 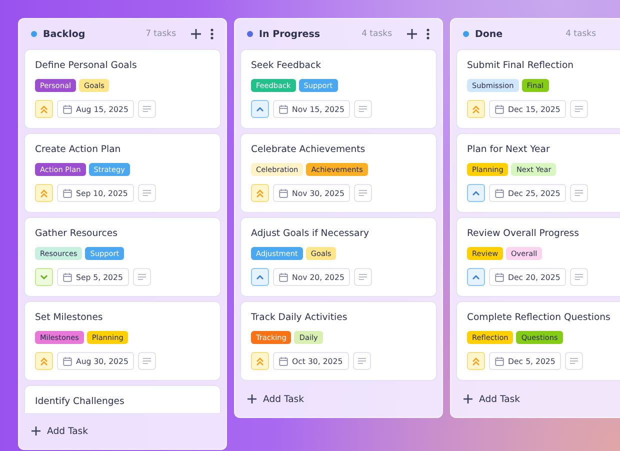 What do you see at coordinates (299, 317) in the screenshot?
I see `task-title: Track Daily Activities` at bounding box center [299, 317].